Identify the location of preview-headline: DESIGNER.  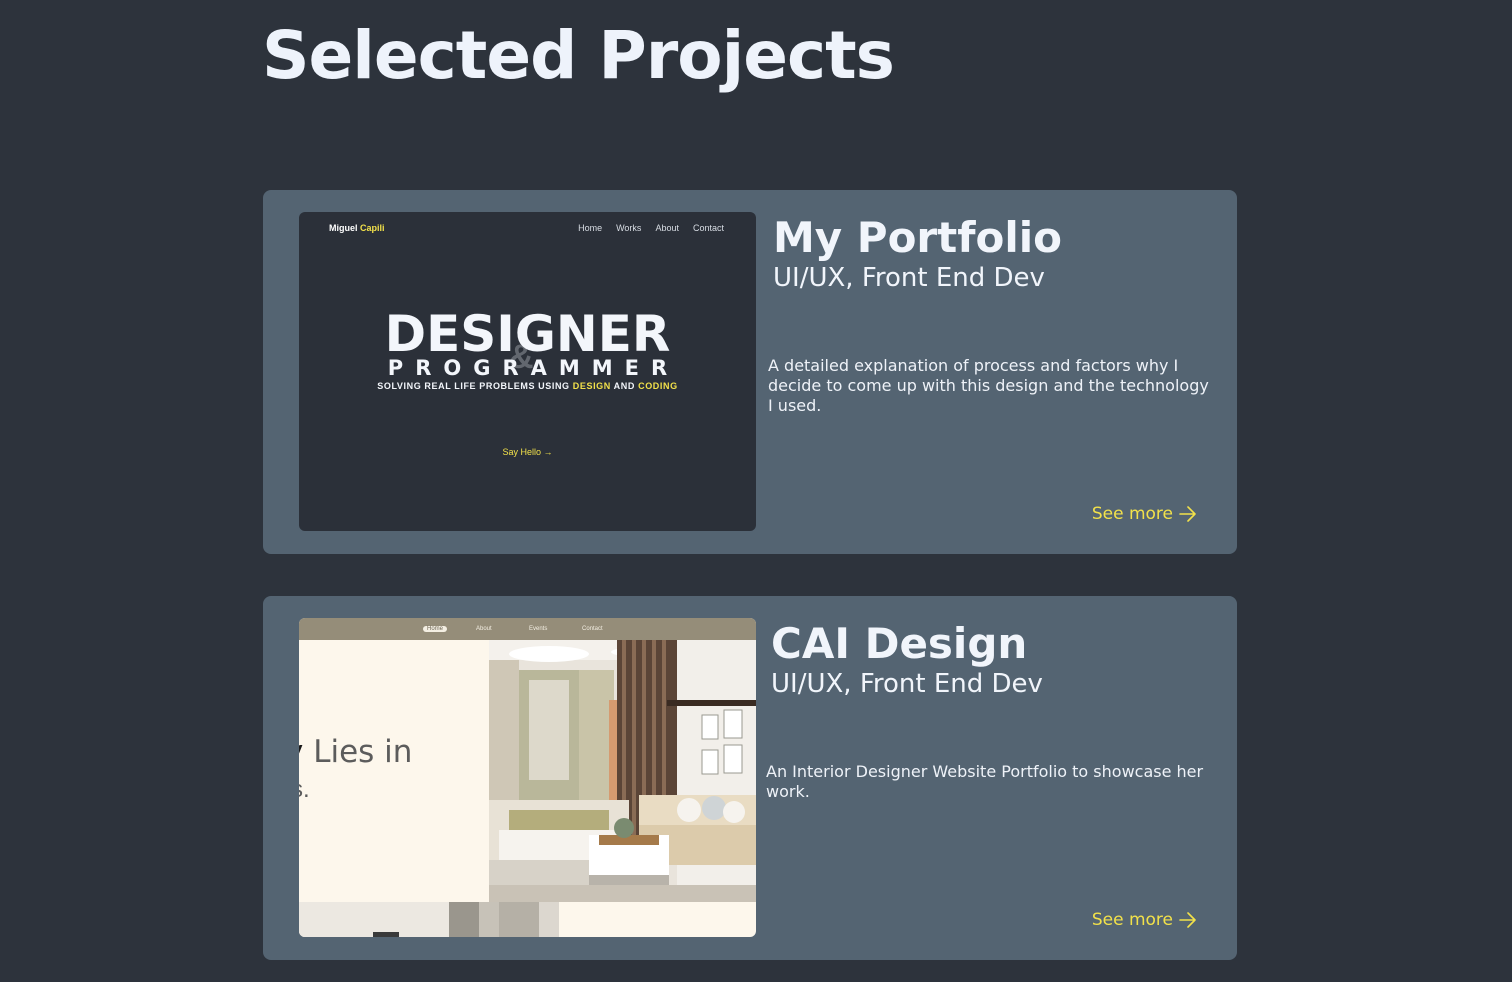
(527, 334).